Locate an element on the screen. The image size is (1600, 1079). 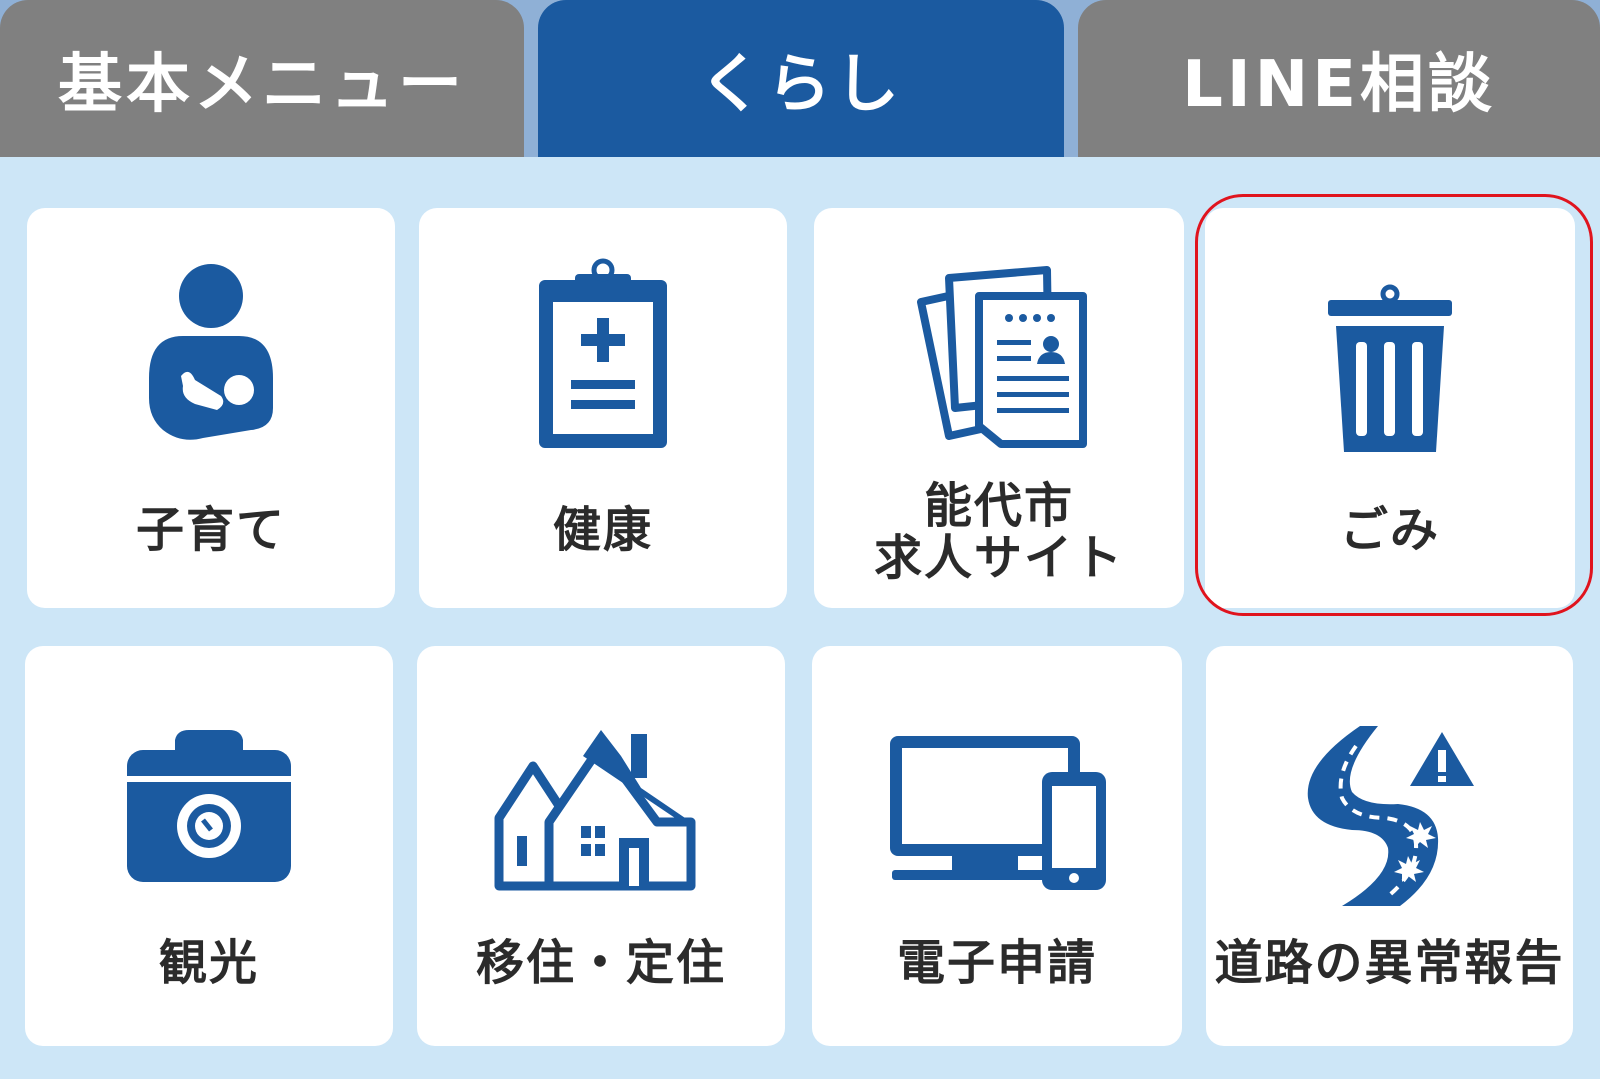
menu-item-e-application: 電子申請 is located at coordinates (997, 846).